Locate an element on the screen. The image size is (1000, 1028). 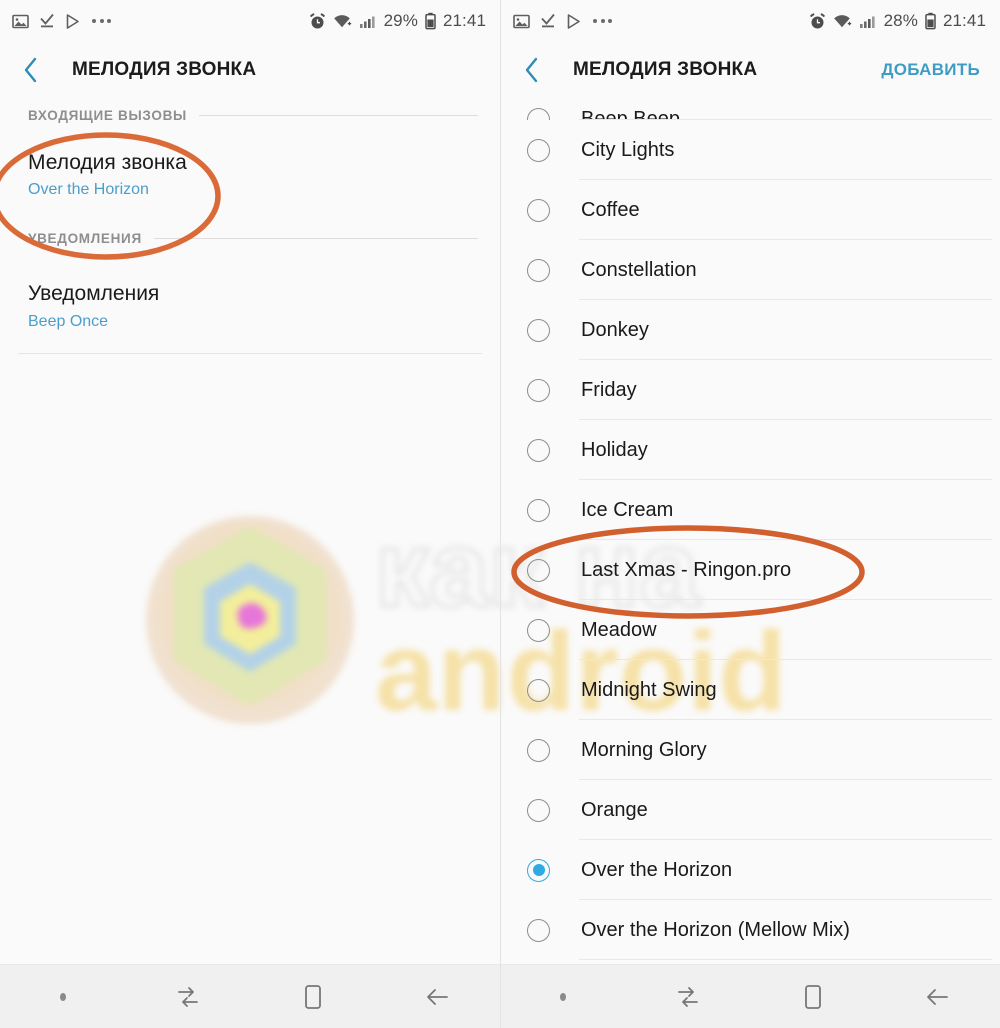
left-app-bar: МЕЛОДИЯ ЗВОНКА is located at coordinates (250, 70).